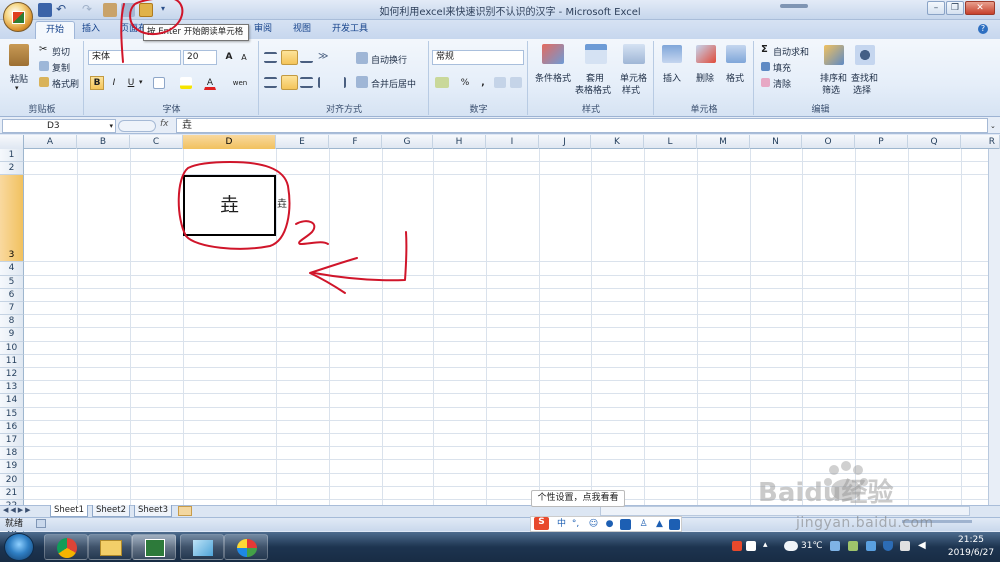  What do you see at coordinates (971, 540) in the screenshot?
I see `clock-time: 21:25` at bounding box center [971, 540].